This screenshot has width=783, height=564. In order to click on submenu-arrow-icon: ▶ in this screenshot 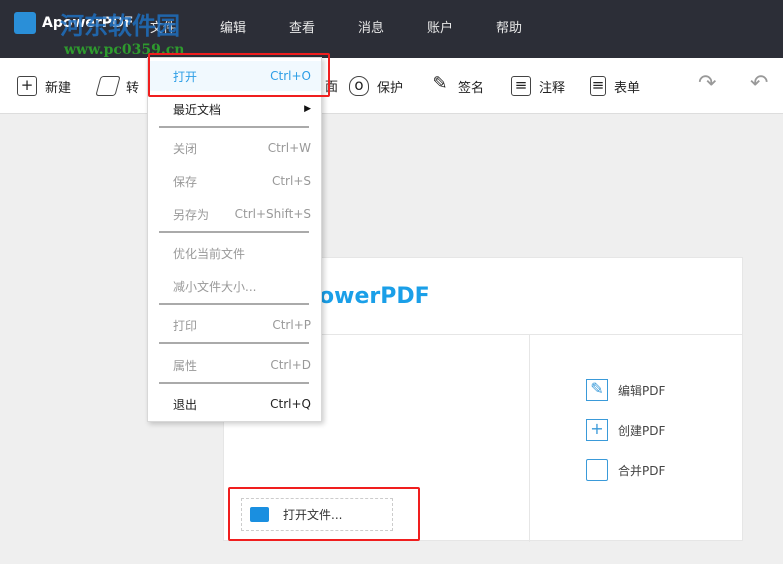, I will do `click(307, 109)`.